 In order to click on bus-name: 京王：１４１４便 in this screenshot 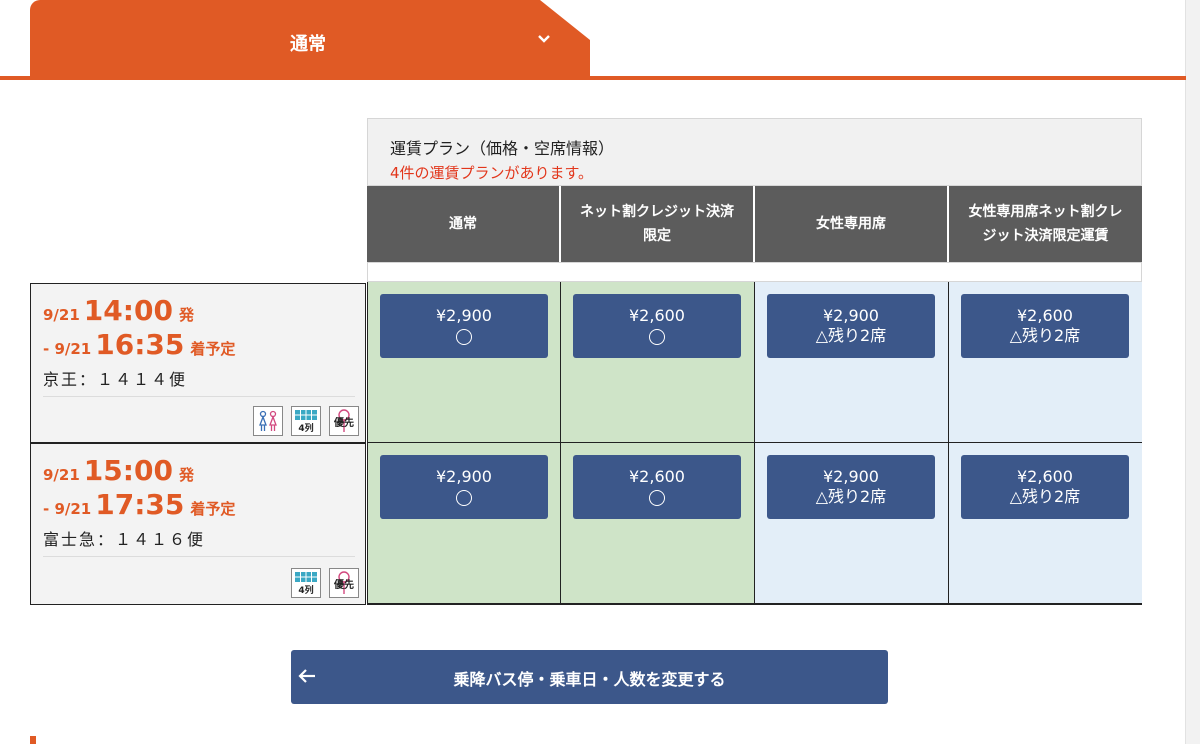, I will do `click(115, 379)`.